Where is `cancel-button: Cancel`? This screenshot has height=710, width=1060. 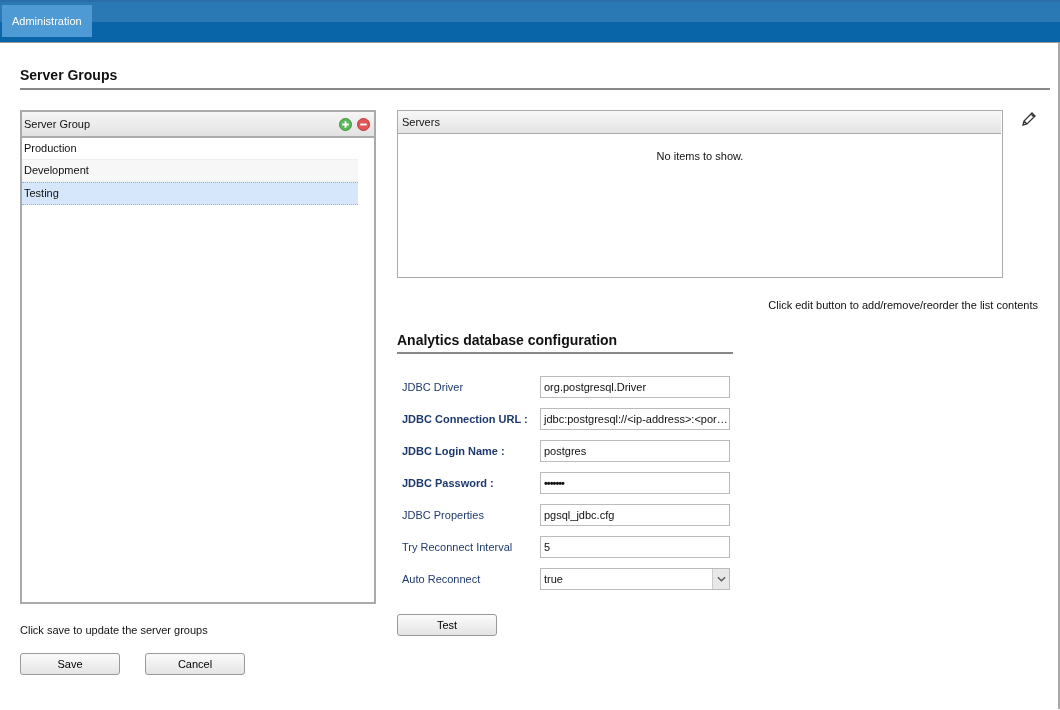 cancel-button: Cancel is located at coordinates (195, 664).